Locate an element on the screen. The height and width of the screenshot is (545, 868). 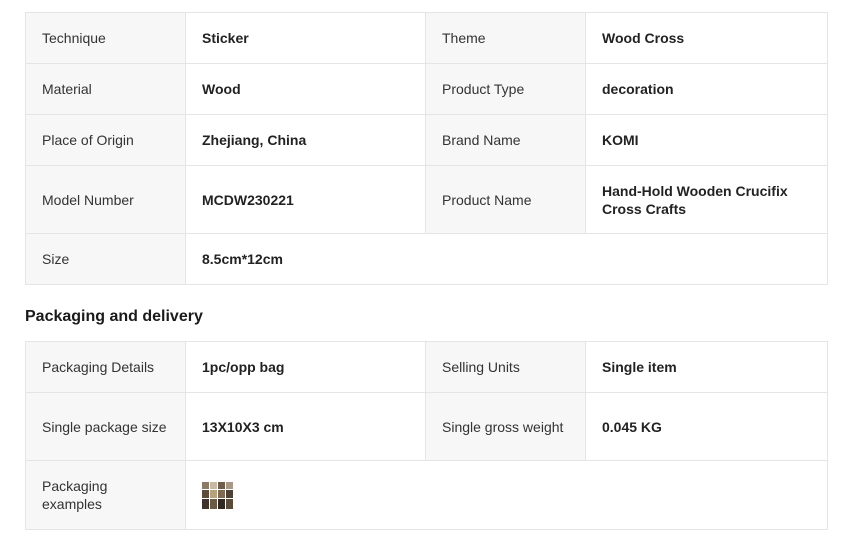
attribute-key: Single package size is located at coordinates (105, 426).